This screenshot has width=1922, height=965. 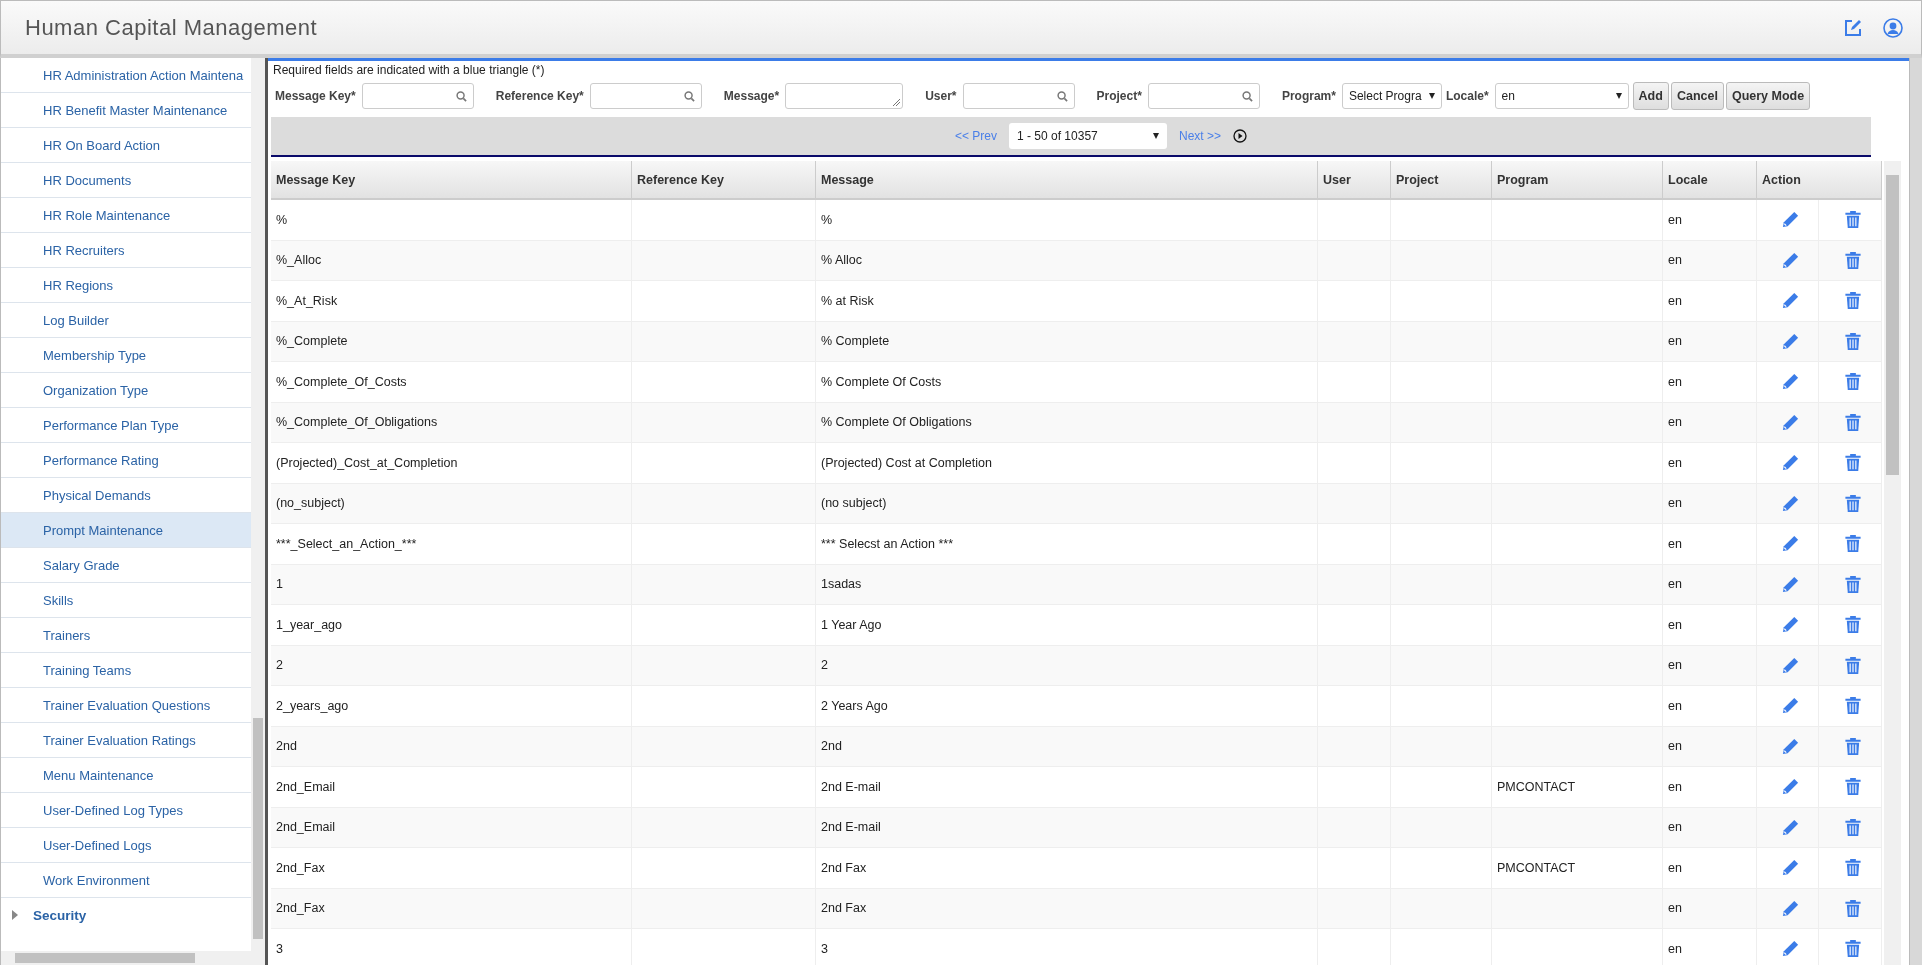 I want to click on column-header: Message, so click(x=1067, y=179).